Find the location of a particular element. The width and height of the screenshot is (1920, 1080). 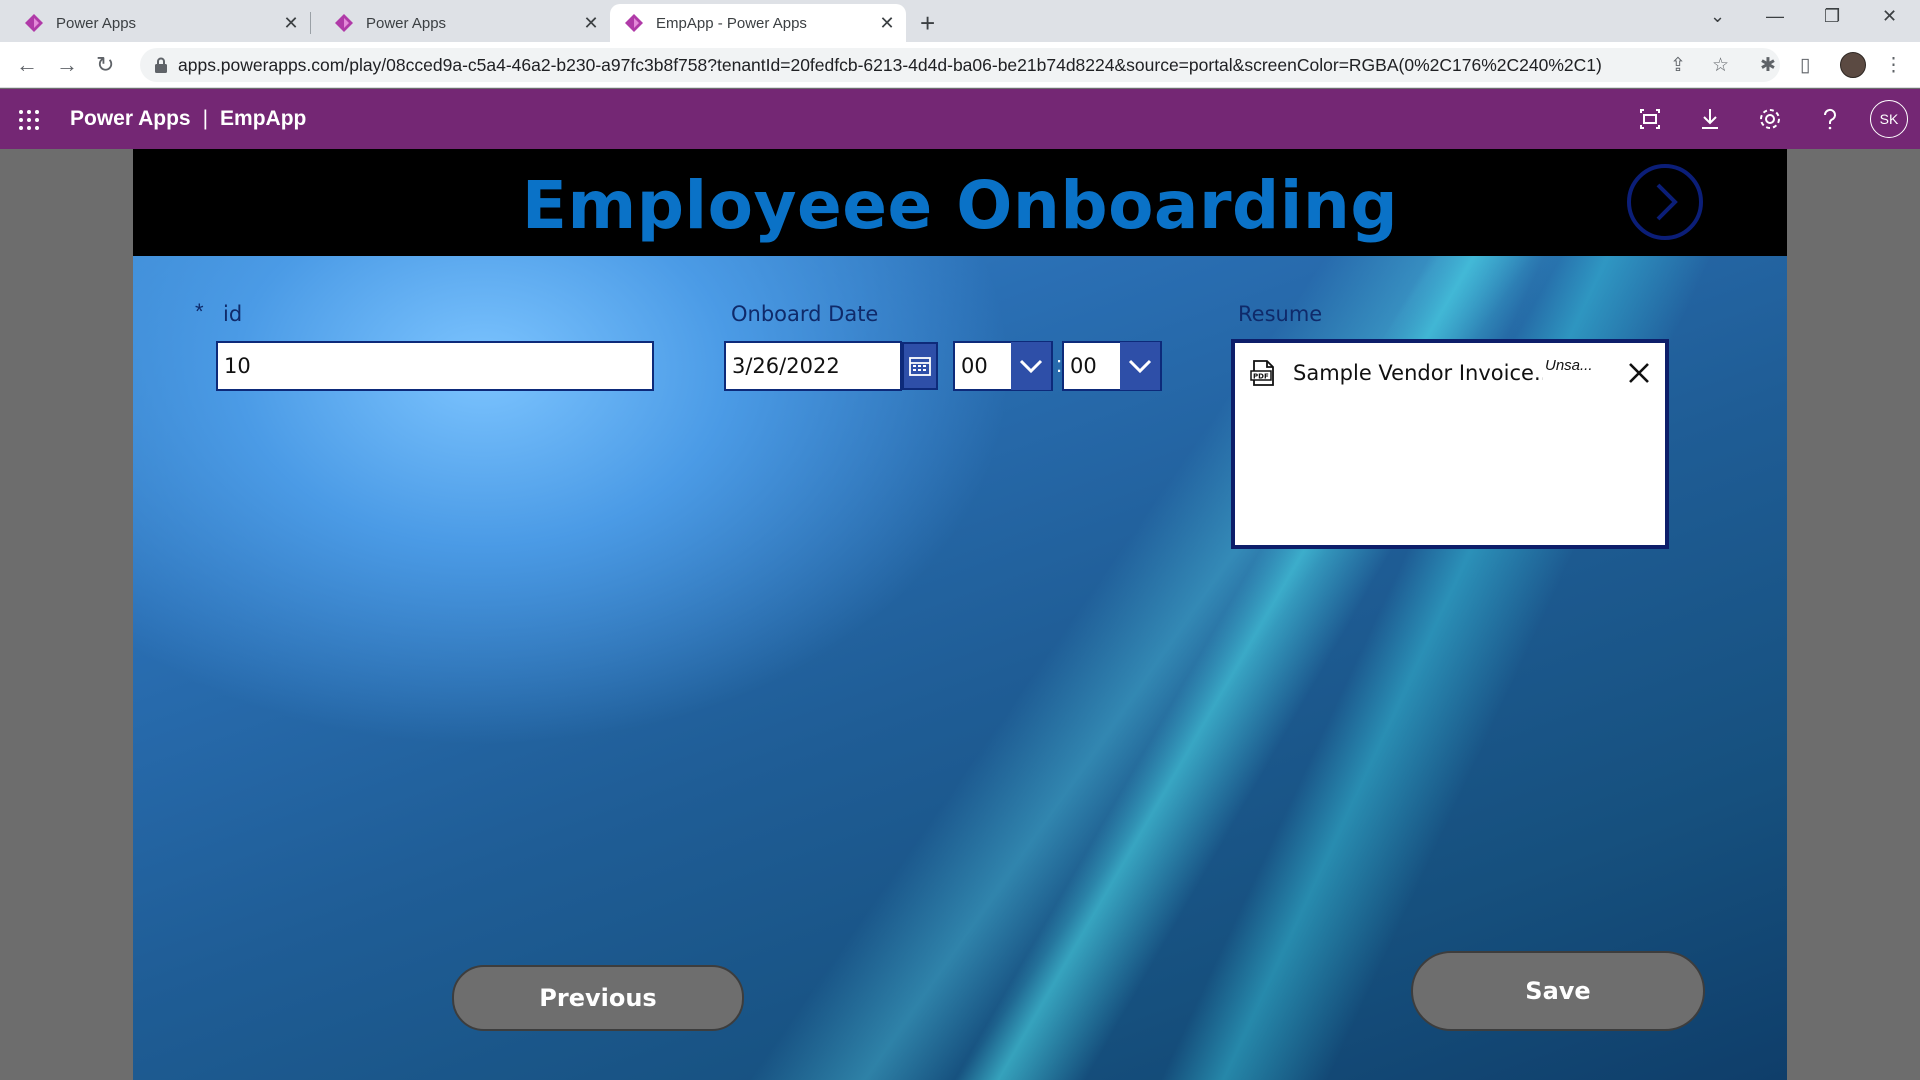

app-launcher-waffle-icon is located at coordinates (29, 120).